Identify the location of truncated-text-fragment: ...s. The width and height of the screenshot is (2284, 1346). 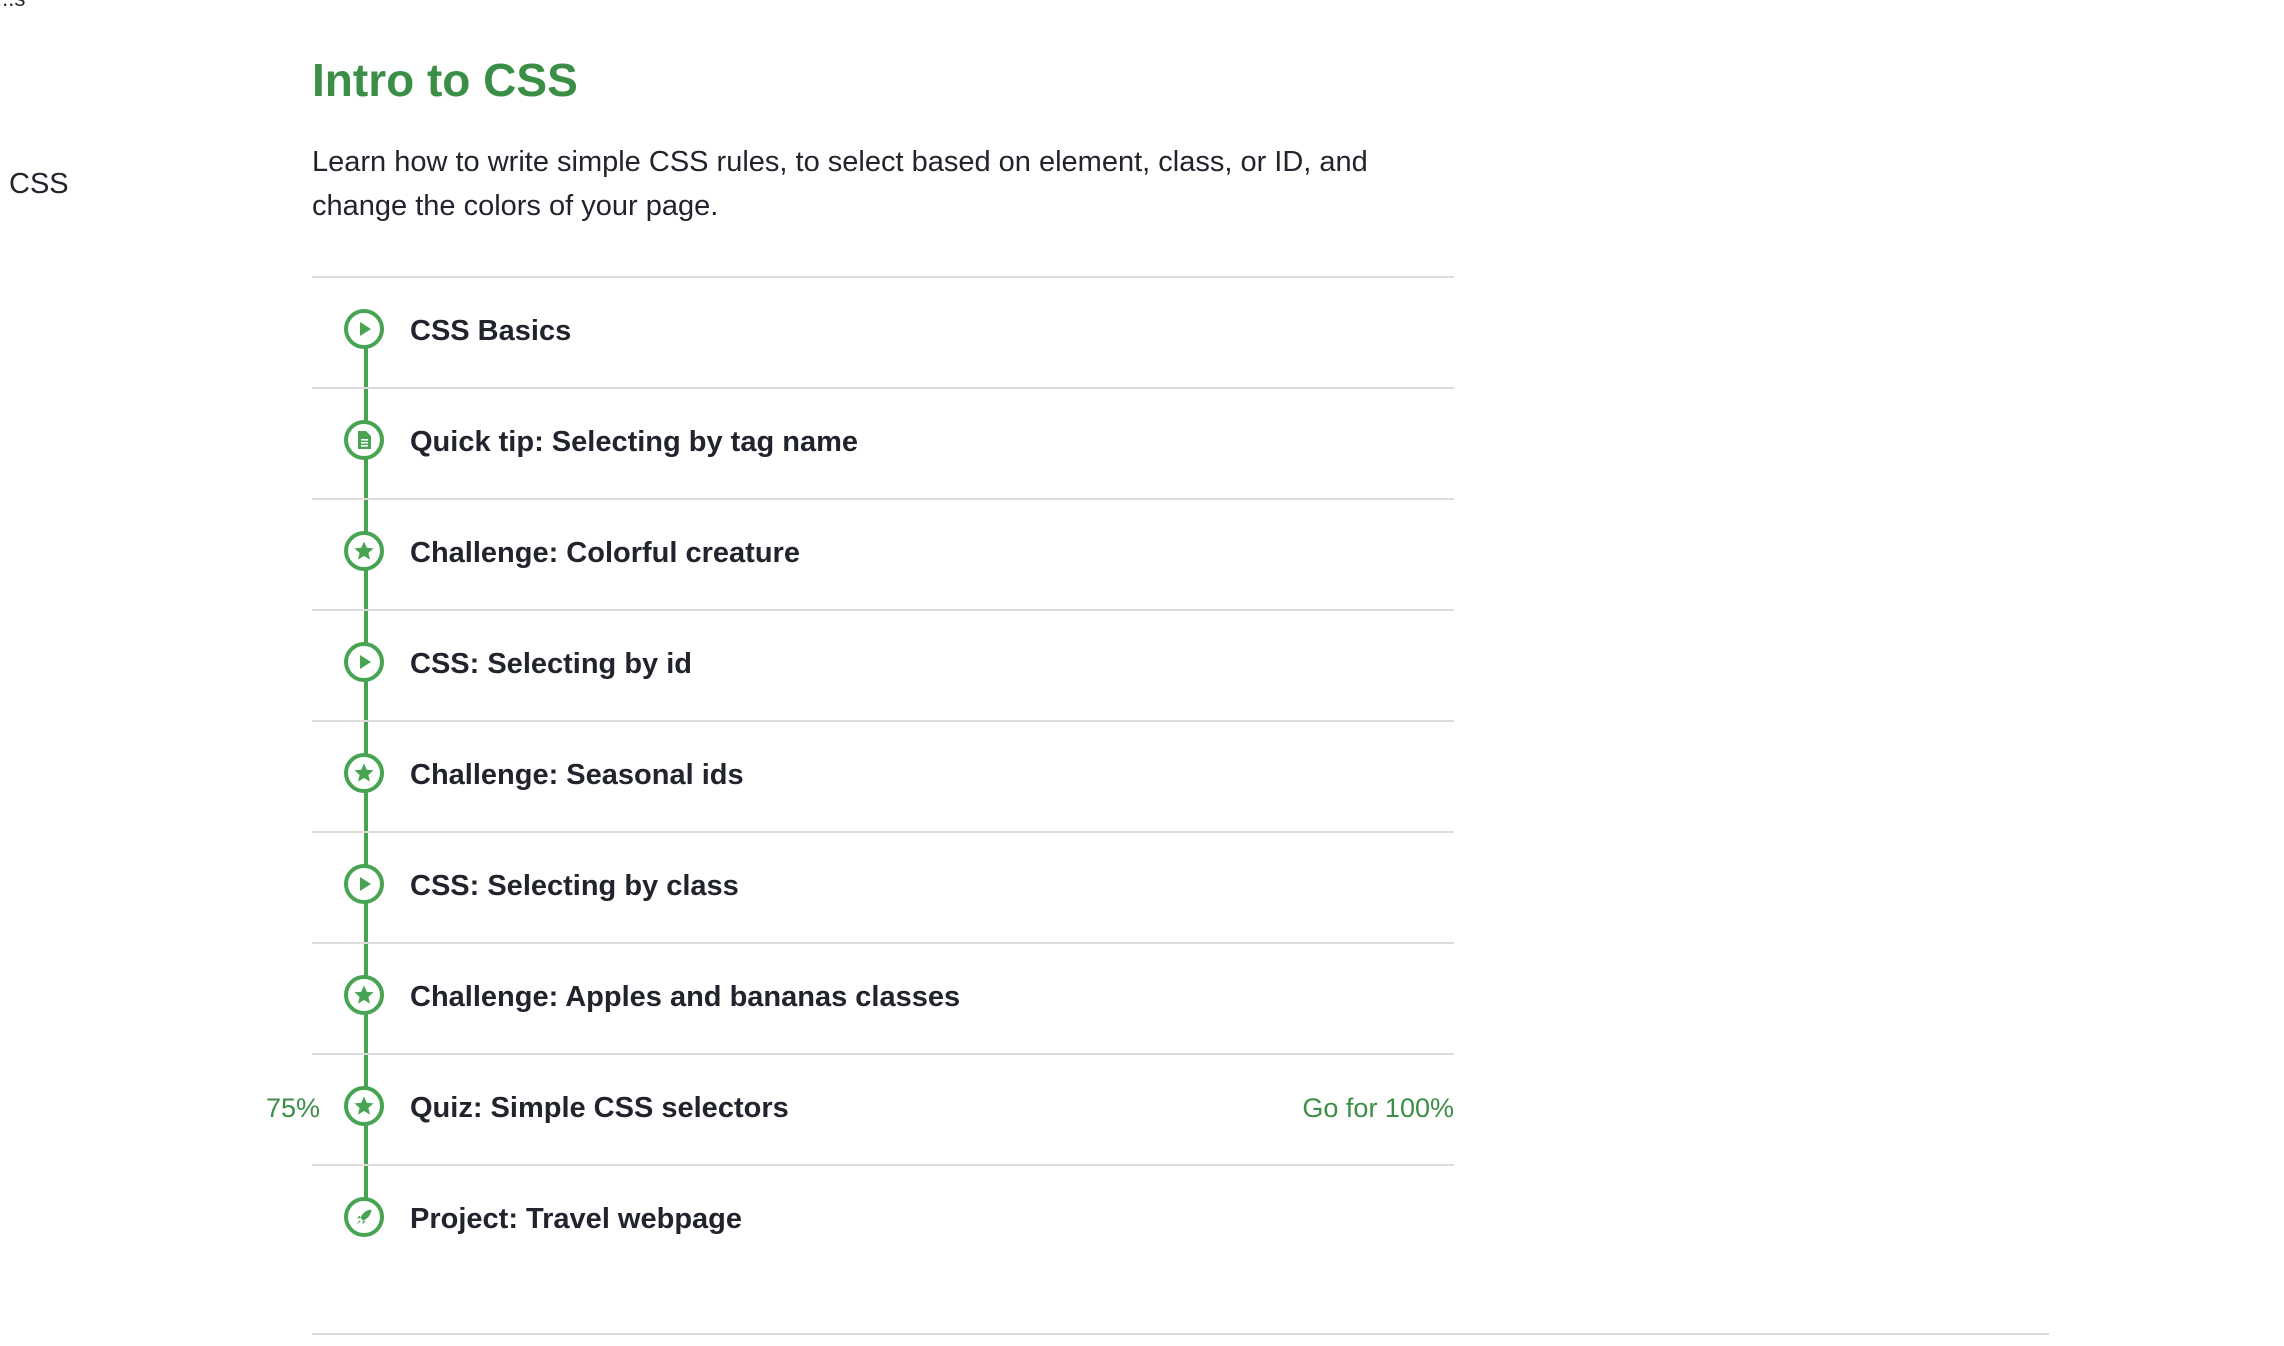
(12, 6).